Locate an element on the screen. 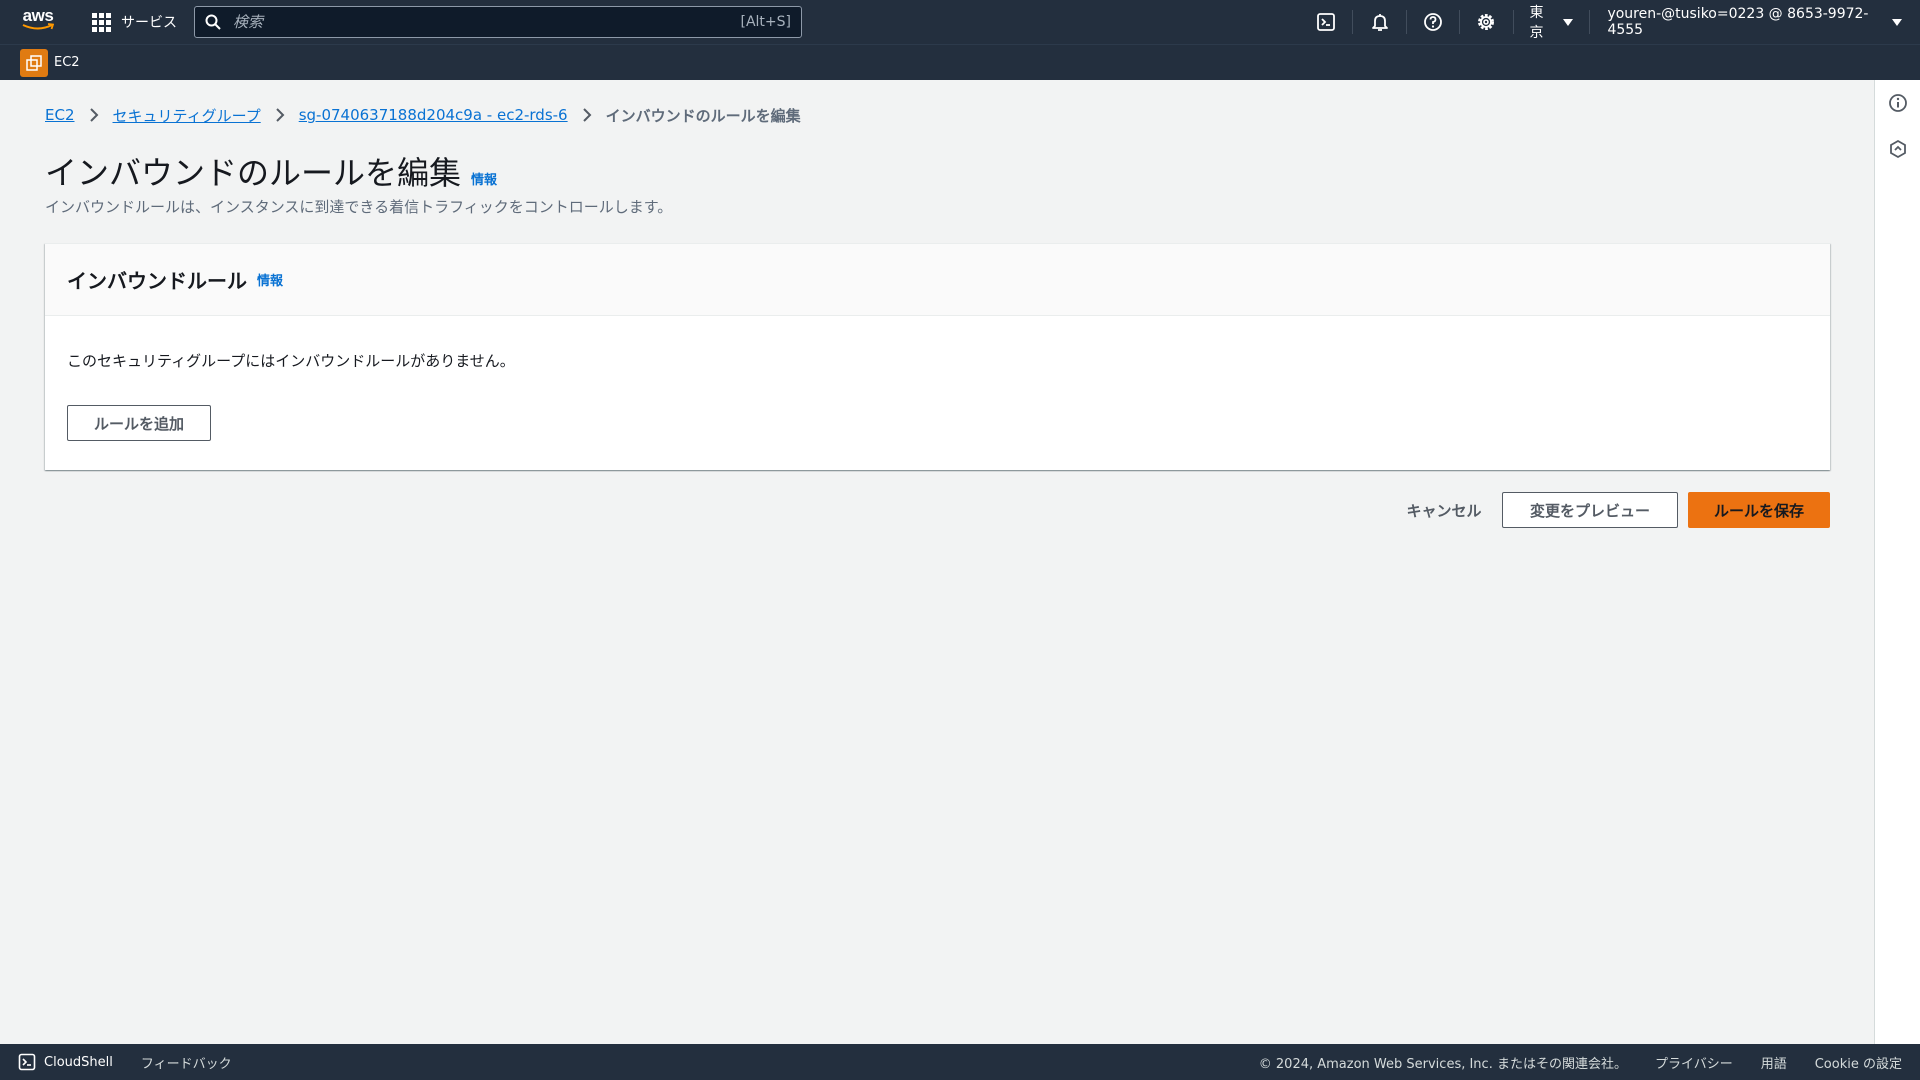 This screenshot has width=1920, height=1080. hexagon-icon is located at coordinates (1898, 149).